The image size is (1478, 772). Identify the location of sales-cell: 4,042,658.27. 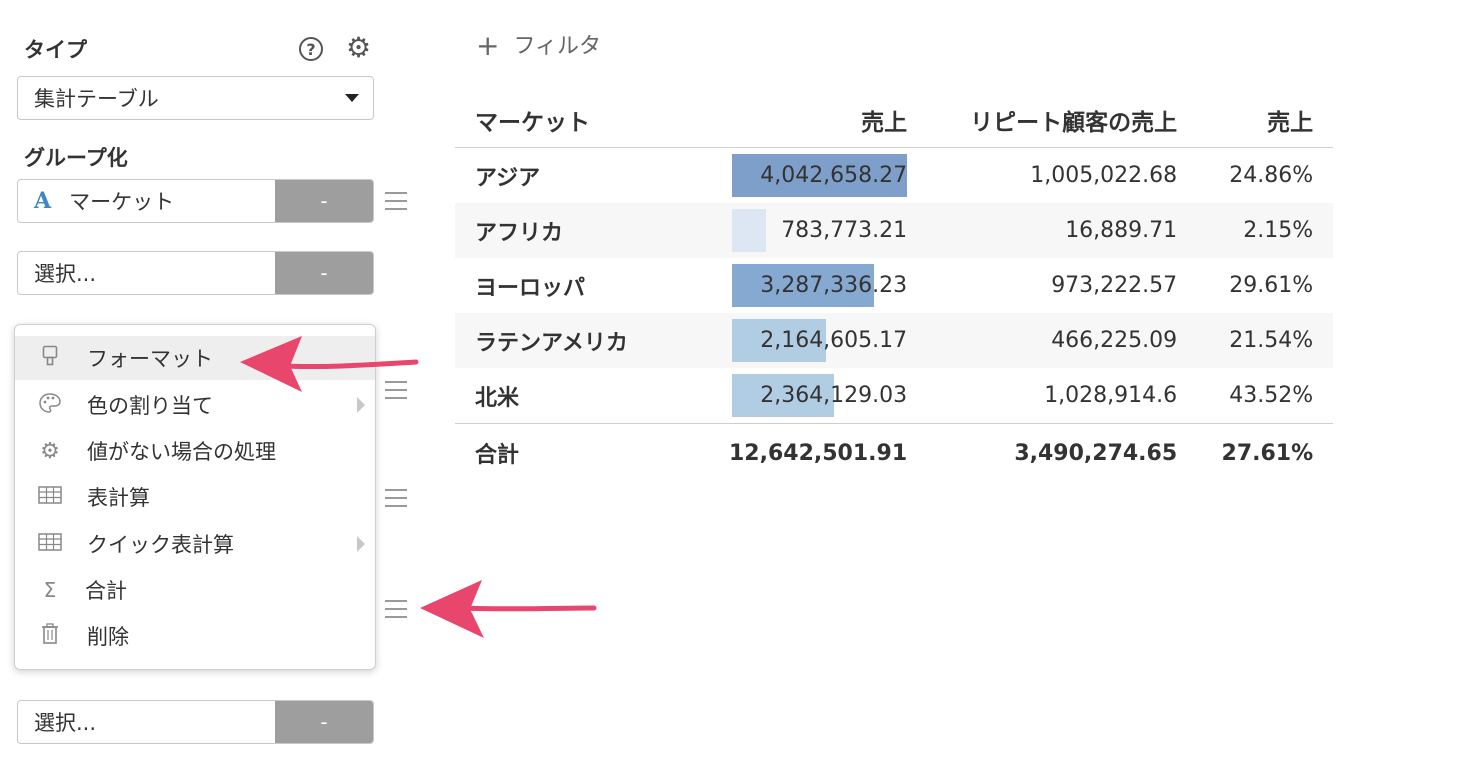
(818, 176).